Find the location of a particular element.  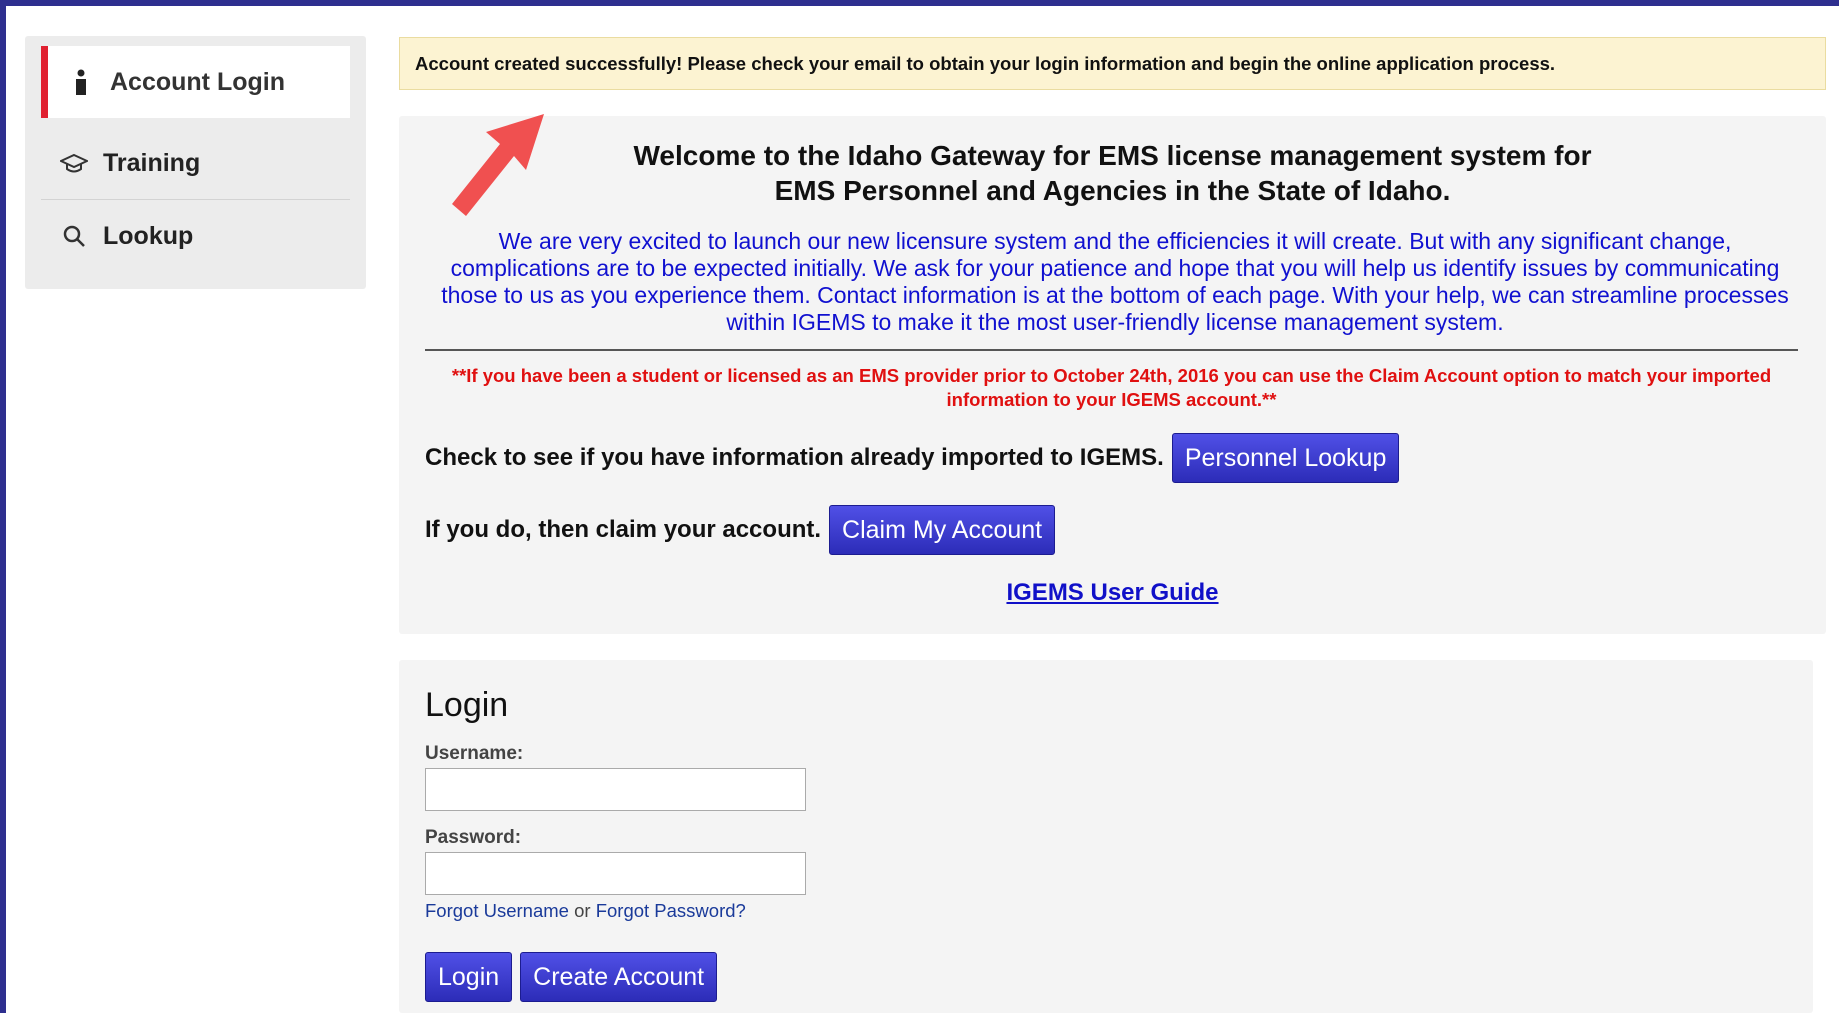

password-label: Password: is located at coordinates (473, 837).